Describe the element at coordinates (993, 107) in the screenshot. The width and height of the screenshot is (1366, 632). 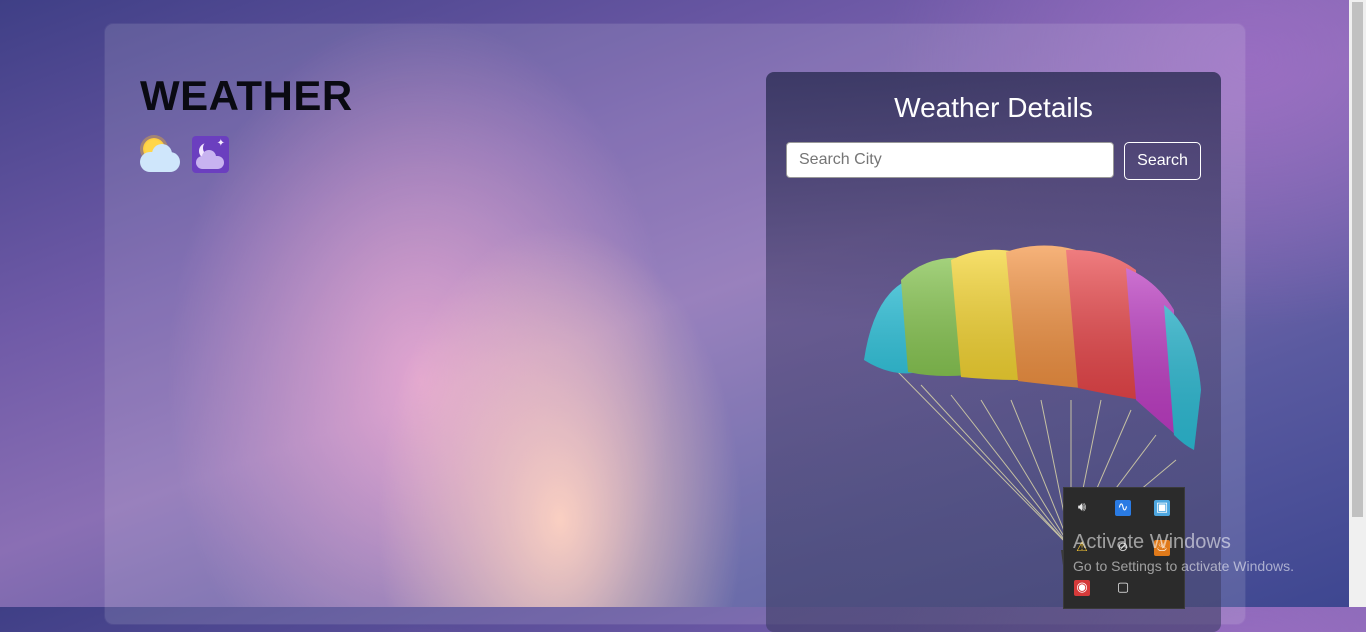
I see `panel-title: Weather Details` at that location.